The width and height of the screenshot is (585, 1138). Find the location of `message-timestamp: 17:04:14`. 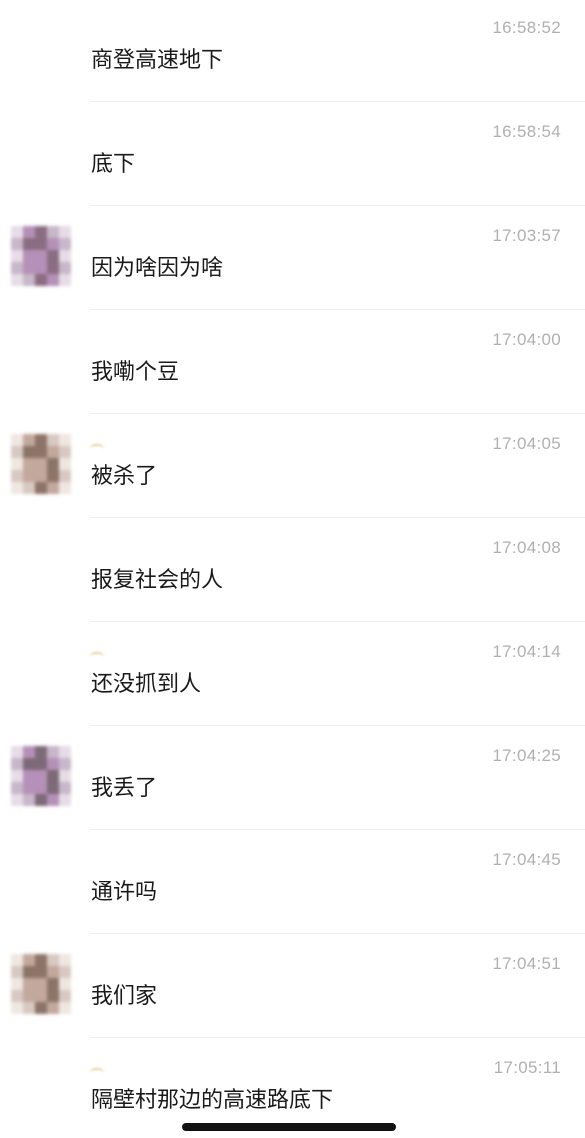

message-timestamp: 17:04:14 is located at coordinates (526, 651).